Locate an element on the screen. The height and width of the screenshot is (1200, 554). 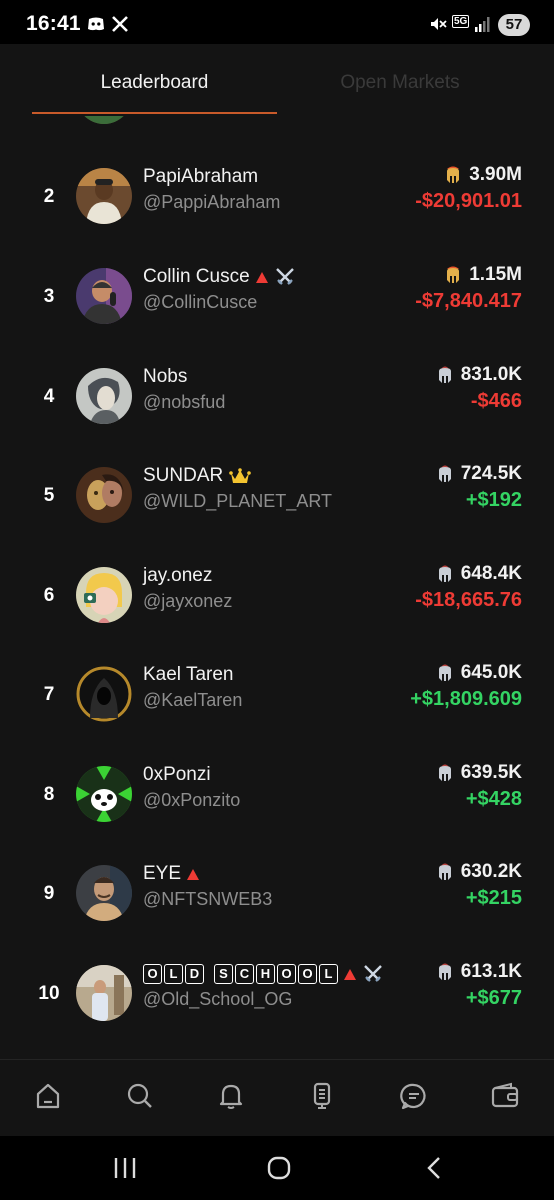
leaderboard-row: 4 Nobs @nobsfud 831.0K -$466 is located at coordinates (277, 412).